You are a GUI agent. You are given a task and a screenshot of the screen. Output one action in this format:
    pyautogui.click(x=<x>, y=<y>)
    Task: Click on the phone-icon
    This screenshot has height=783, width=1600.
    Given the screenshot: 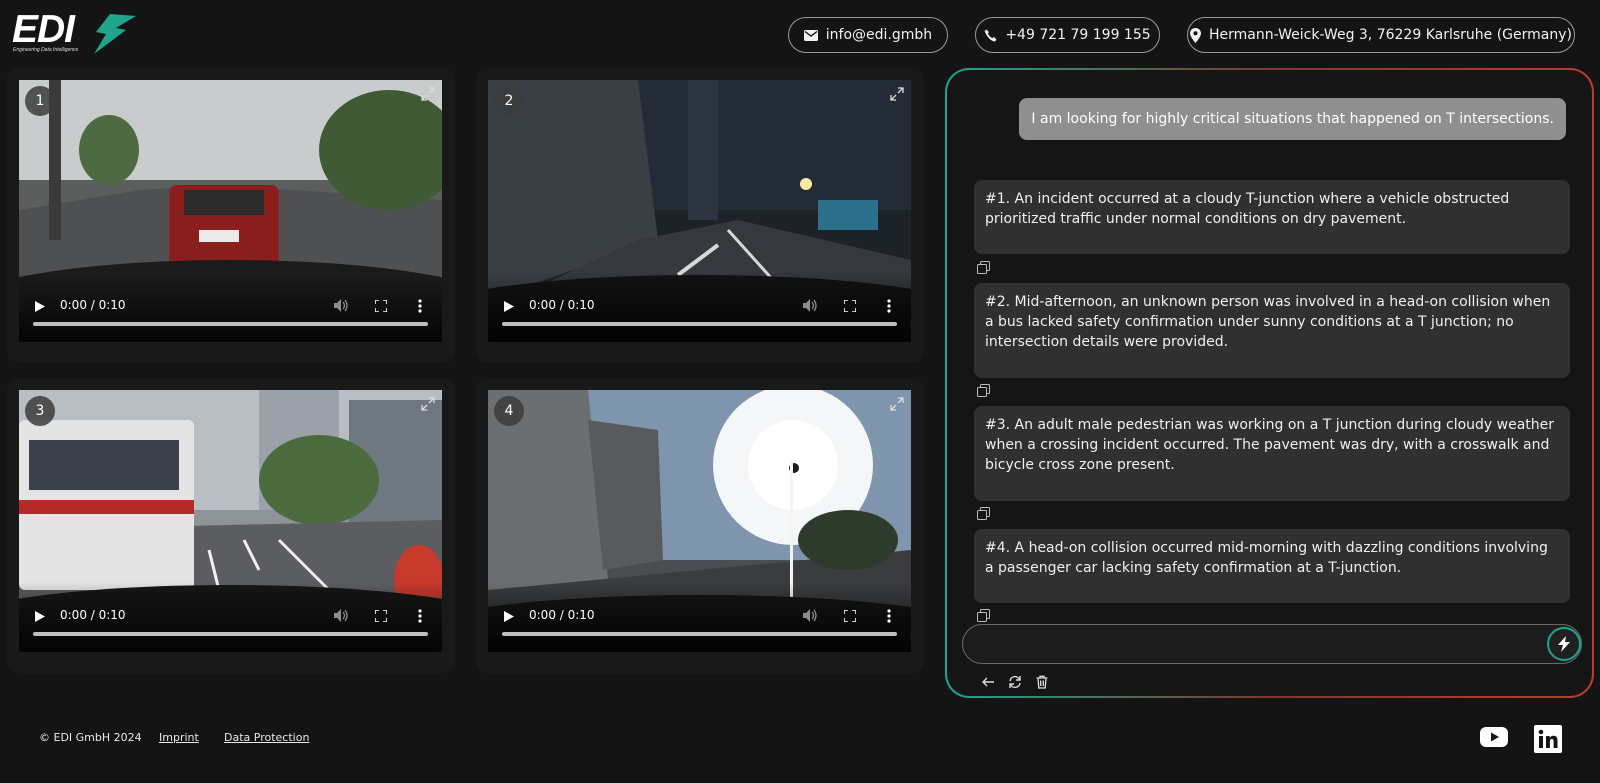 What is the action you would take?
    pyautogui.click(x=990, y=35)
    